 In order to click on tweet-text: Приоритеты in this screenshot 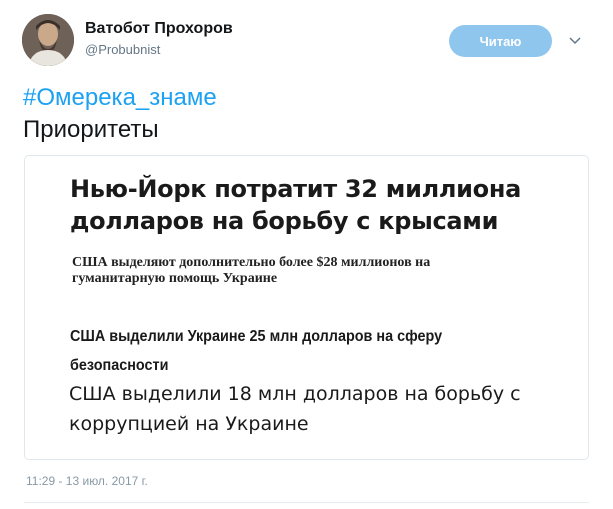, I will do `click(91, 129)`.